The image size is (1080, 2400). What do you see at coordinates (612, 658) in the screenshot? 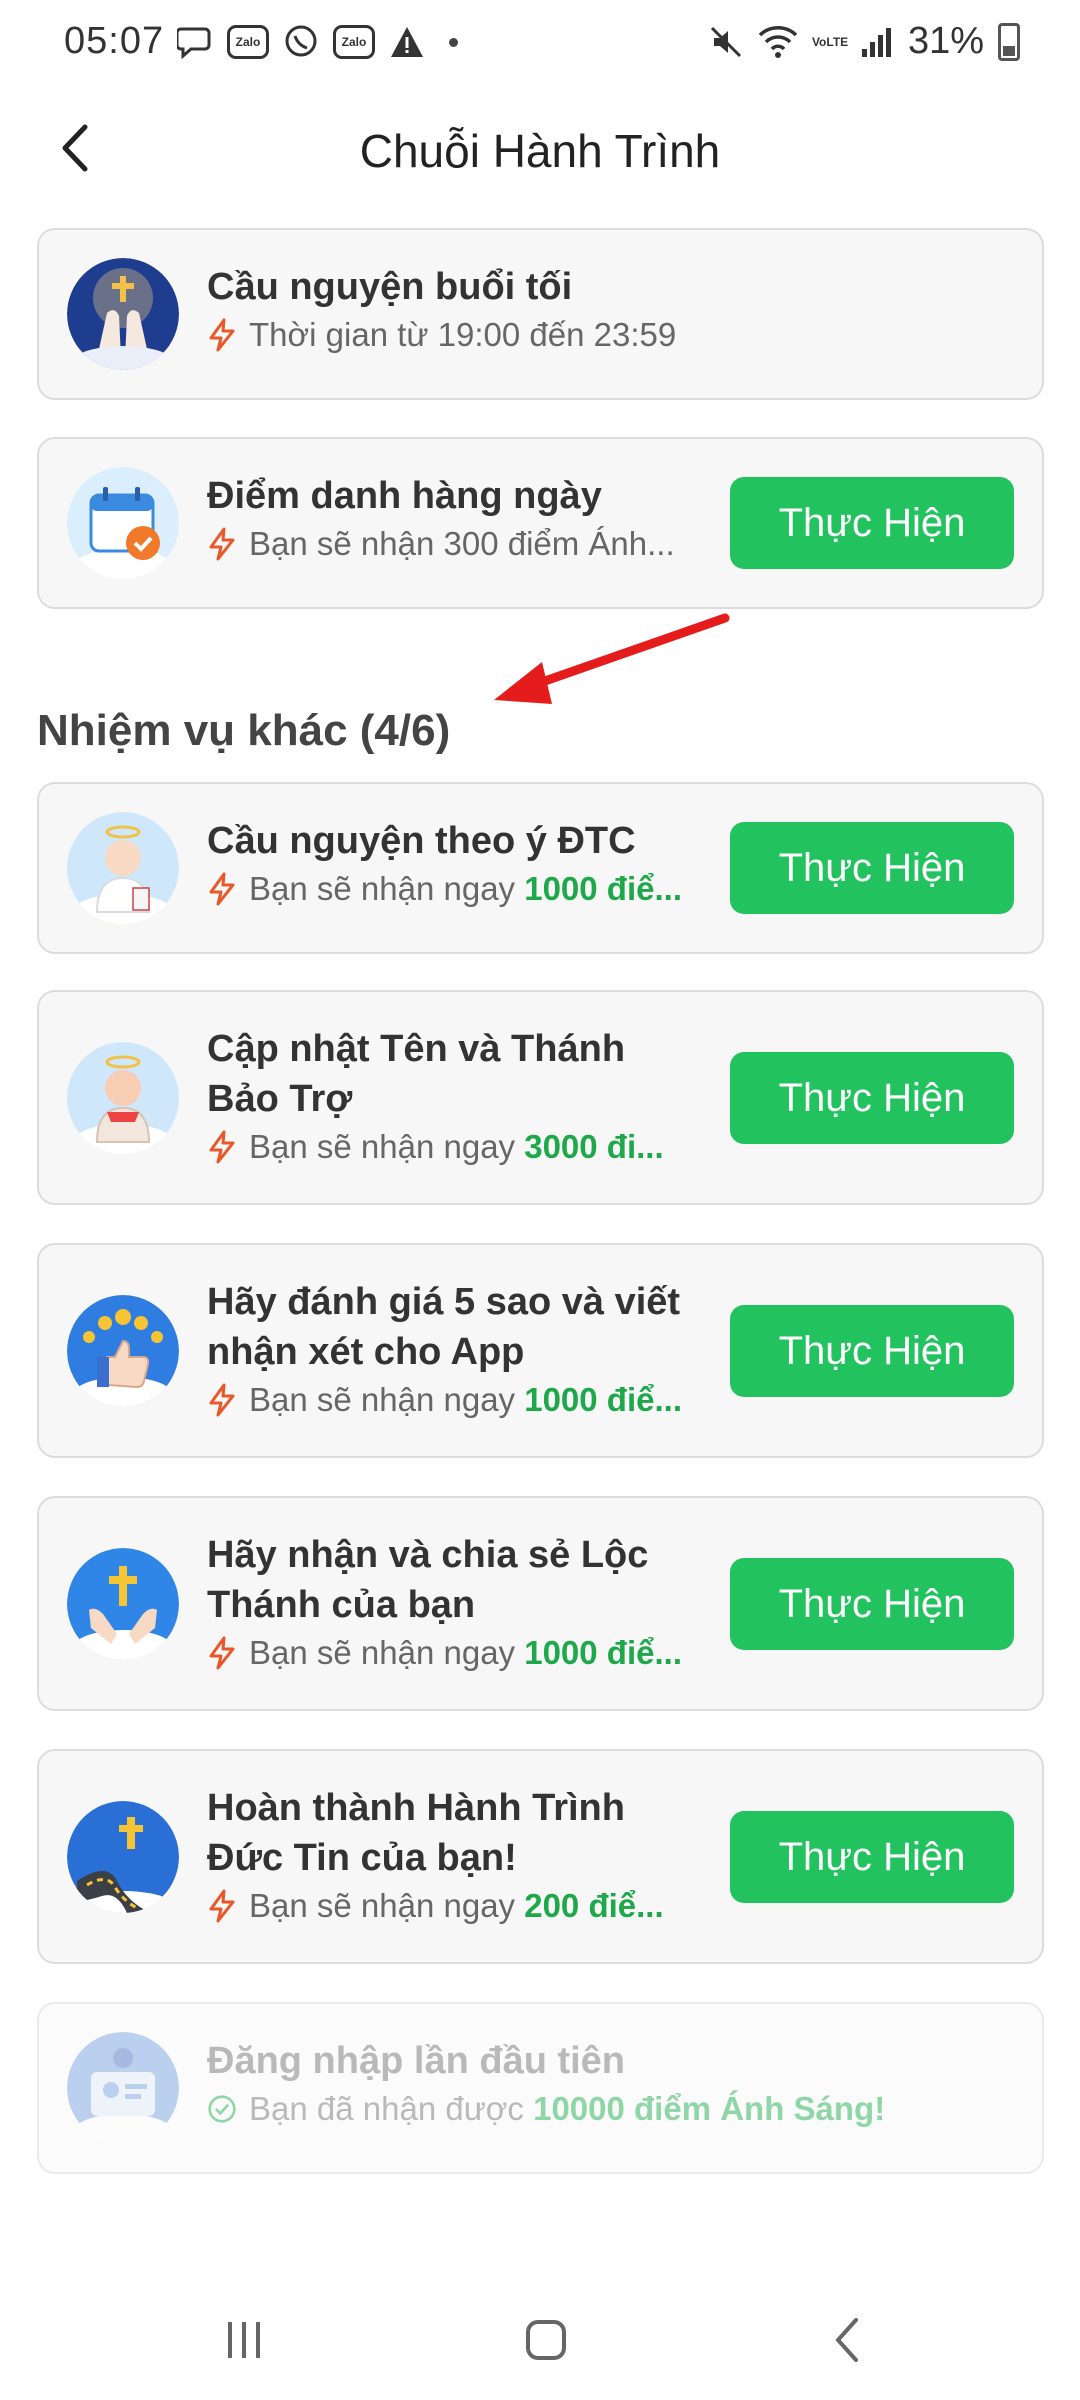
I see `red-arrow-annotation` at bounding box center [612, 658].